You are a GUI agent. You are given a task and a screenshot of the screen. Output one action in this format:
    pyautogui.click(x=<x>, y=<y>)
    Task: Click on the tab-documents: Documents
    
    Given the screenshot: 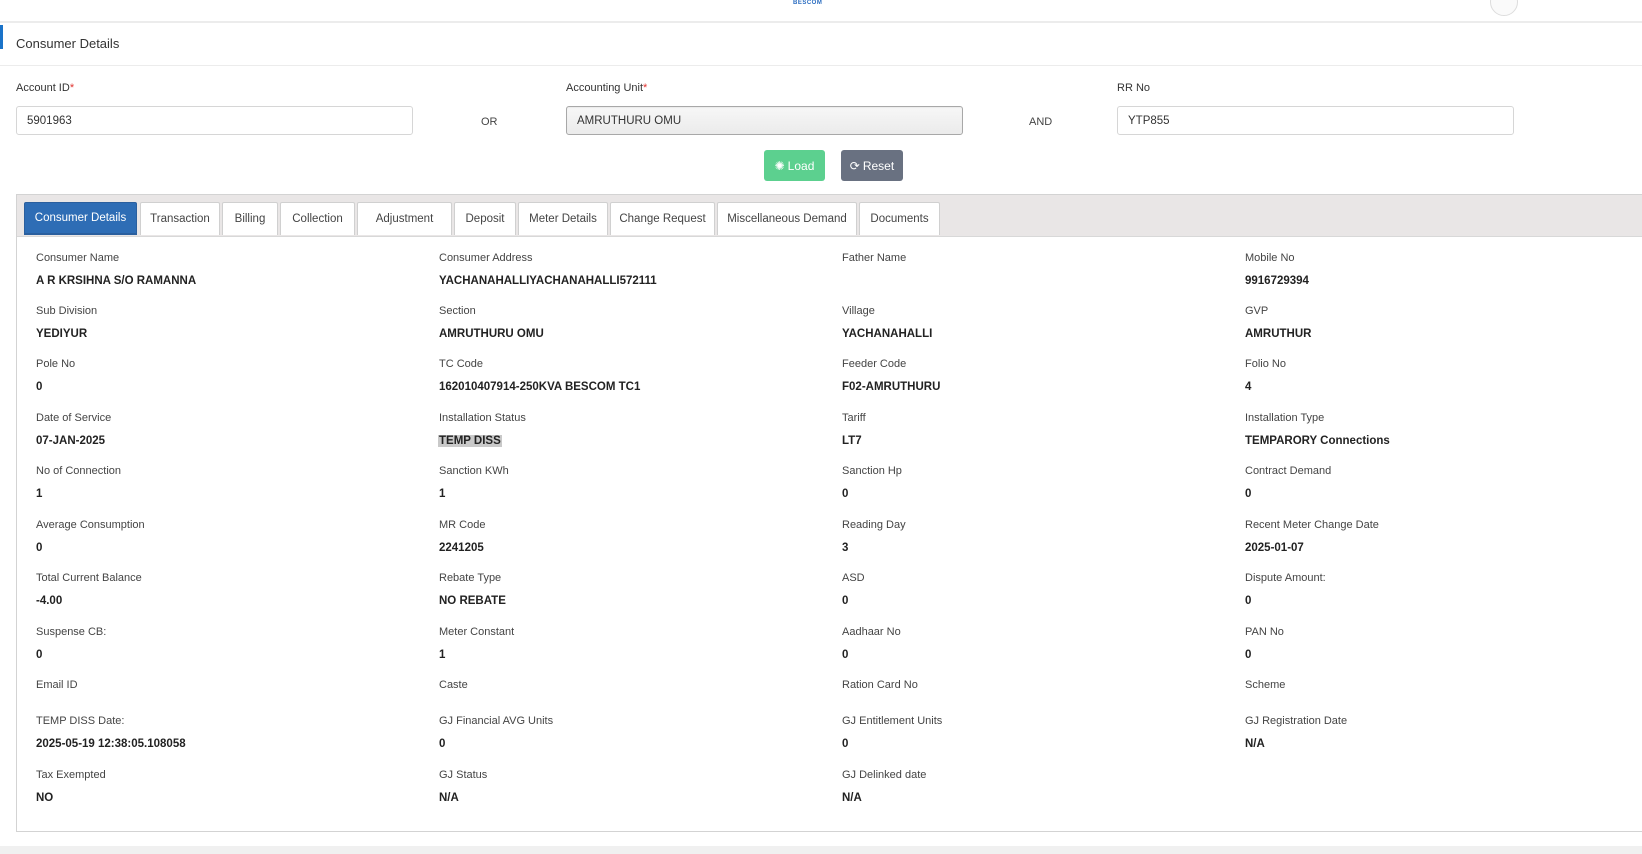 What is the action you would take?
    pyautogui.click(x=899, y=218)
    